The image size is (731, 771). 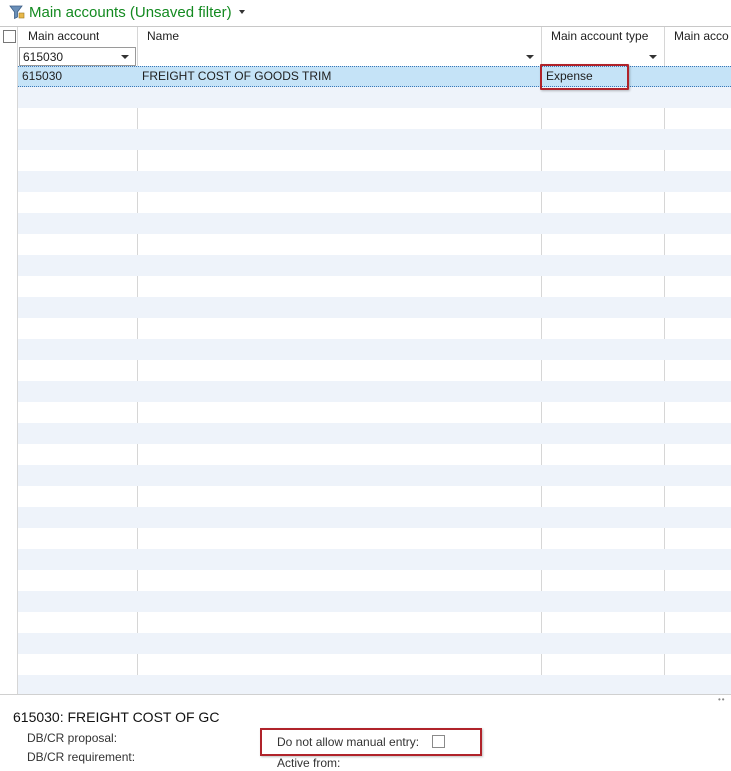 I want to click on chevron-down-icon, so click(x=241, y=12).